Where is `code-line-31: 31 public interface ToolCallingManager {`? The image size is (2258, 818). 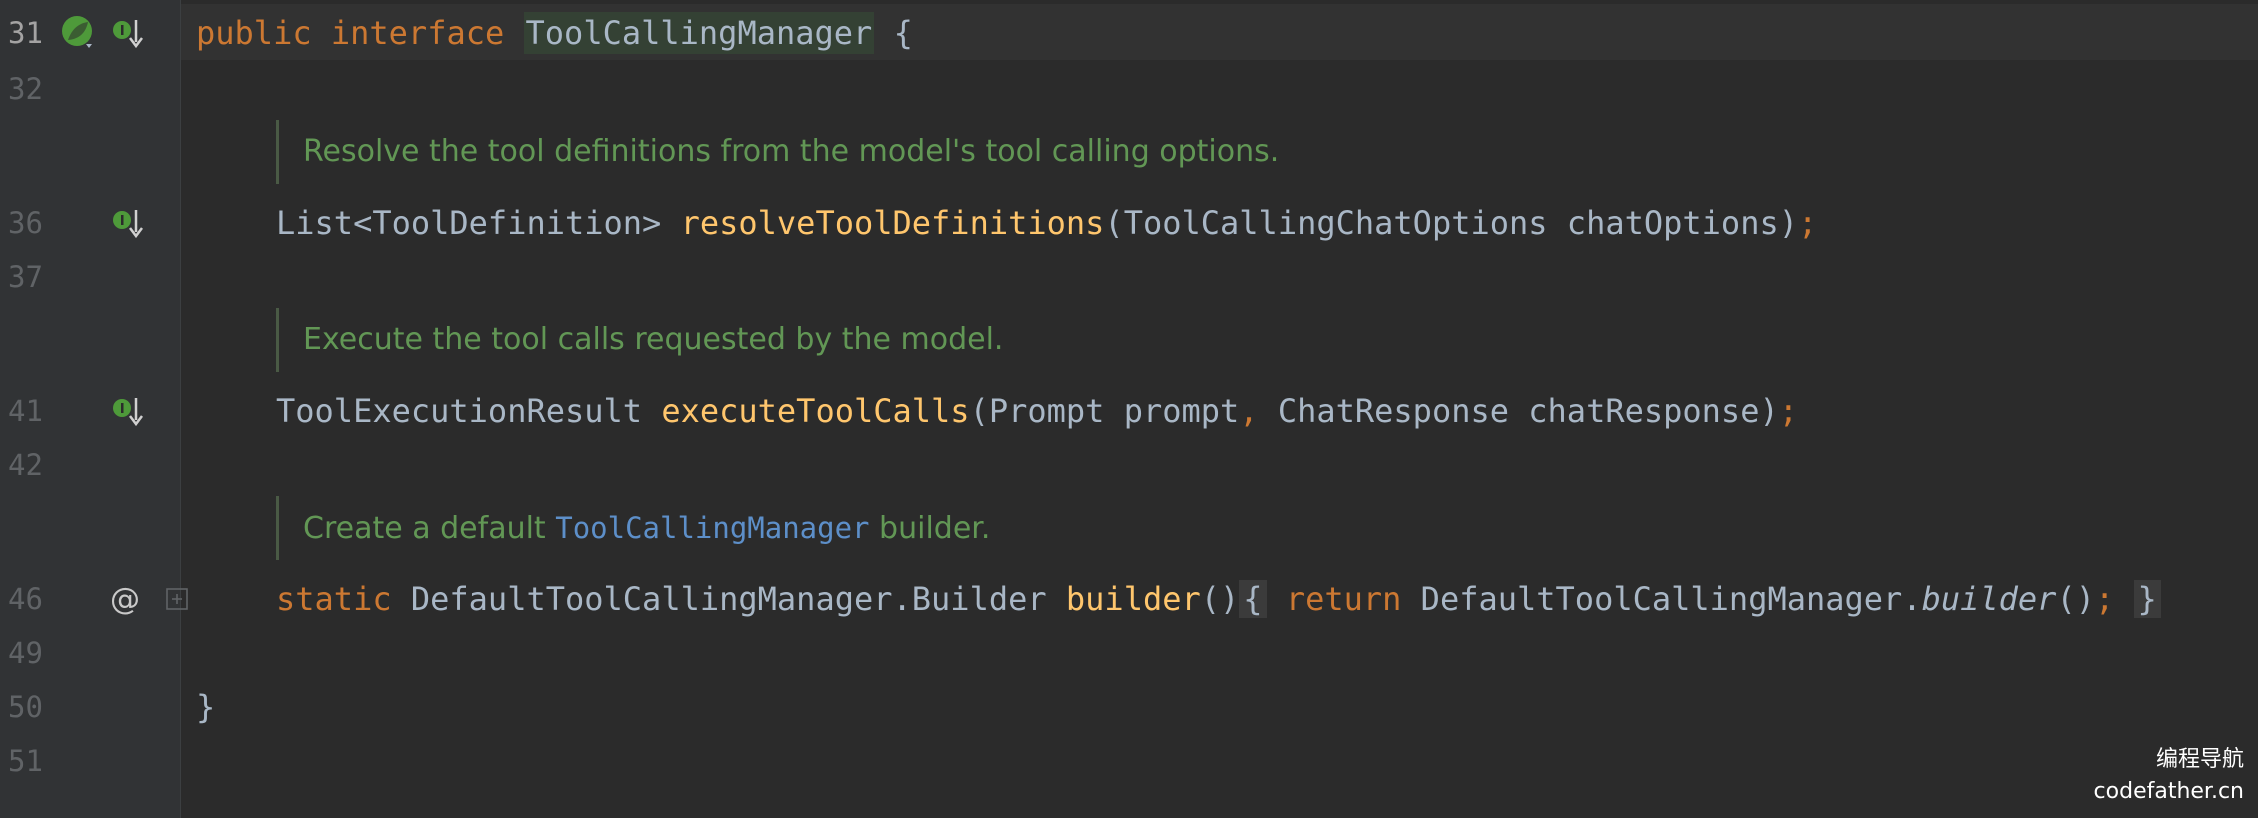 code-line-31: 31 public interface ToolCallingManager { is located at coordinates (1129, 33).